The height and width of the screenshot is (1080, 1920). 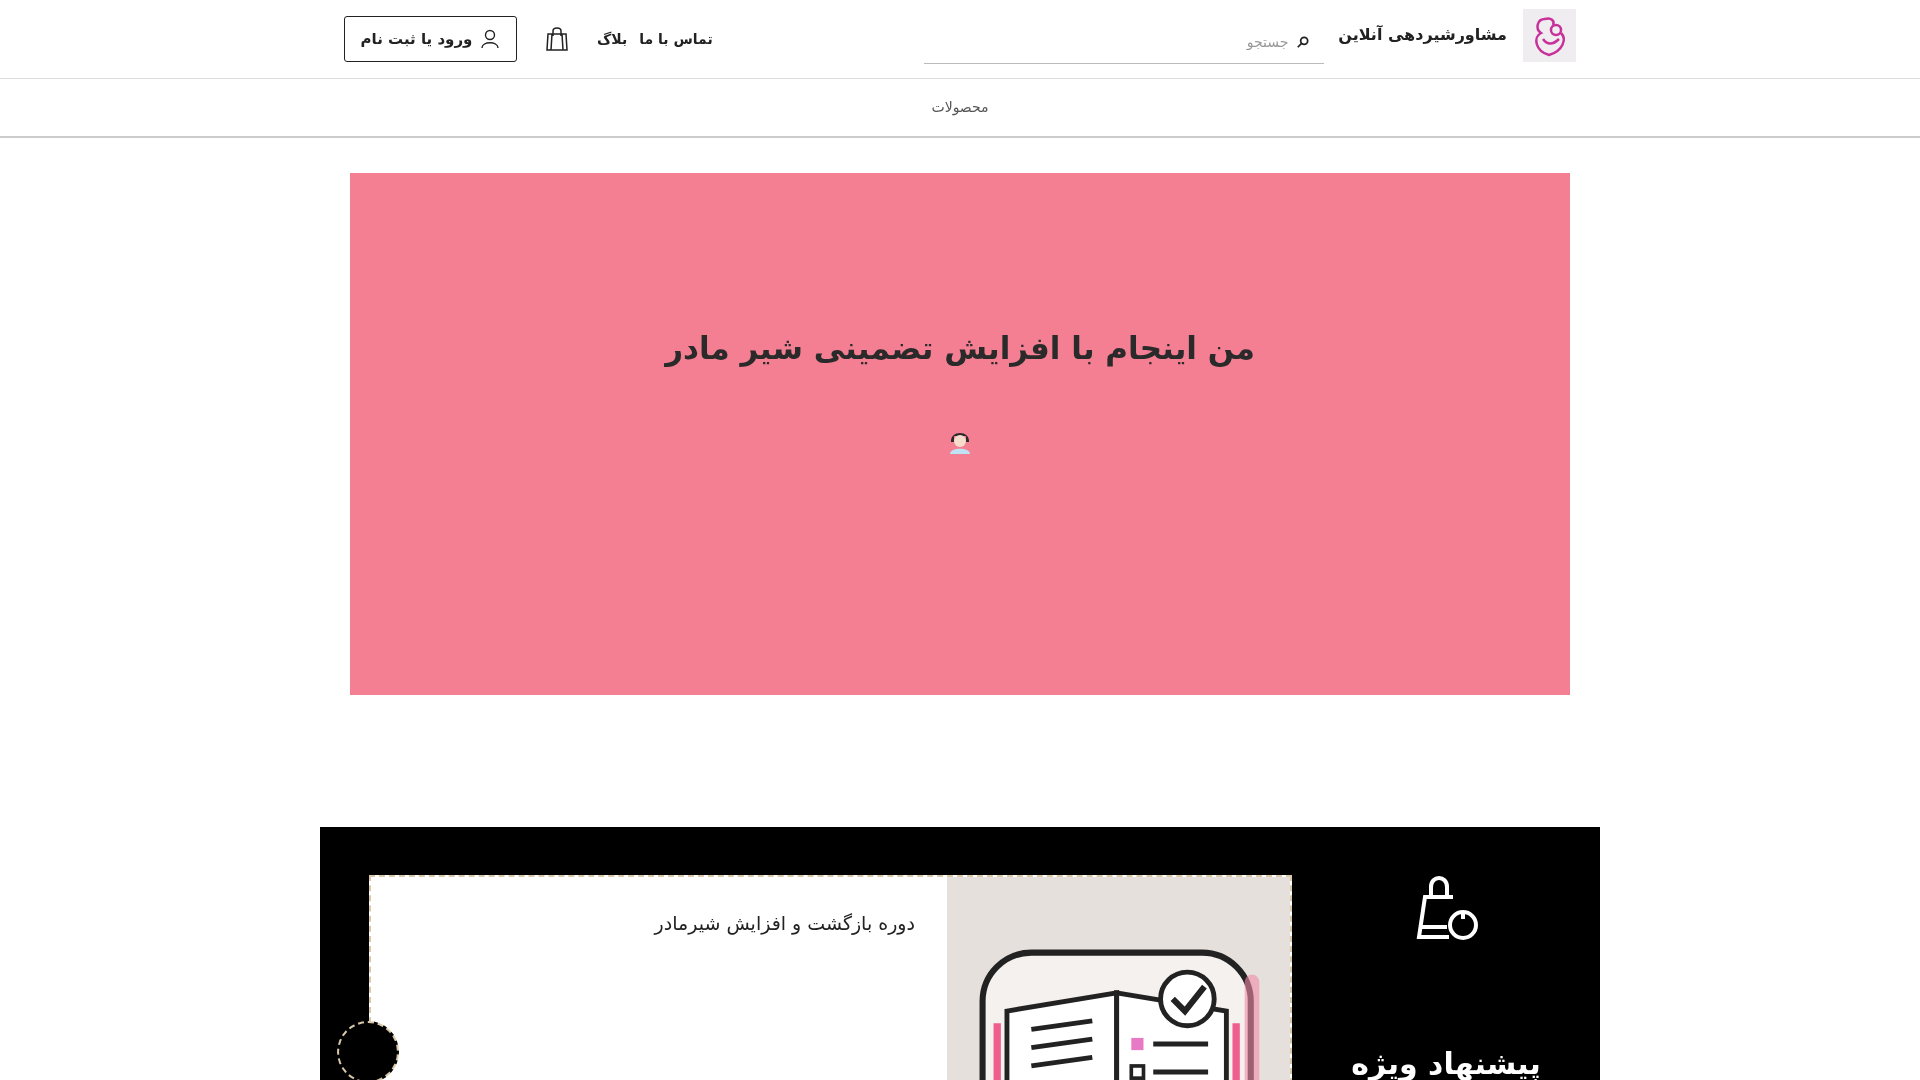 I want to click on product-title: دوره بازگشت و افزایش شیرمادر, so click(x=784, y=923).